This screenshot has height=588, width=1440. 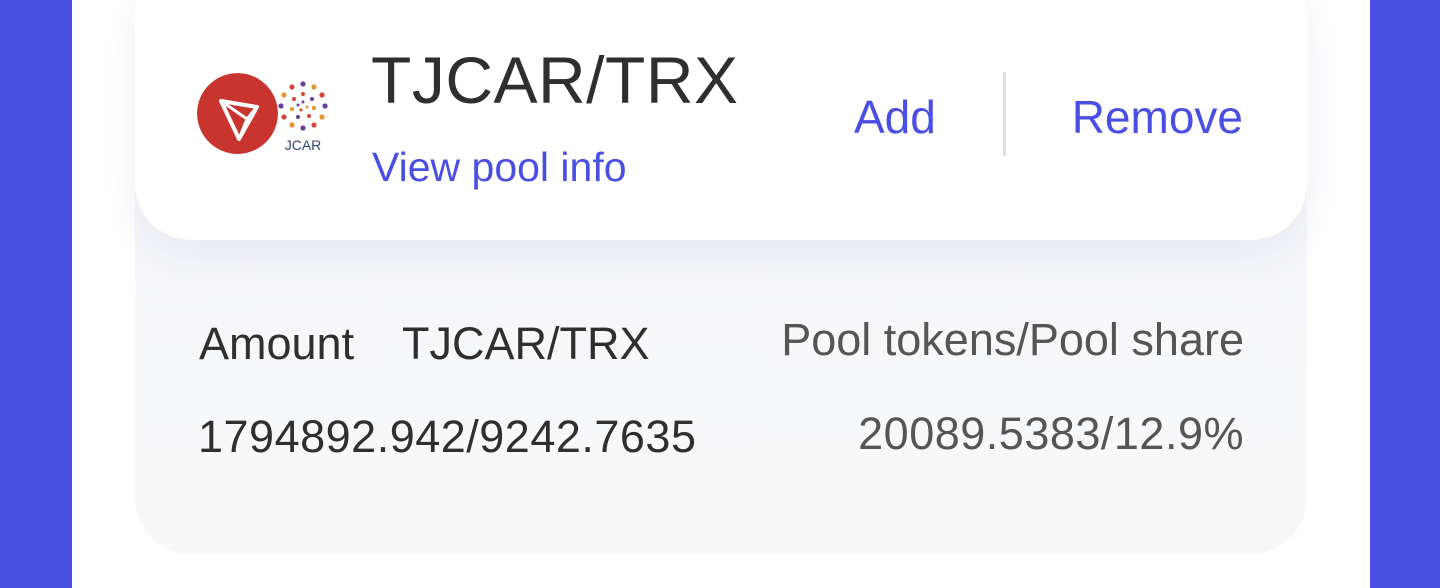 I want to click on pool-tokens-share-label: Pool tokens/Pool share, so click(x=1012, y=339).